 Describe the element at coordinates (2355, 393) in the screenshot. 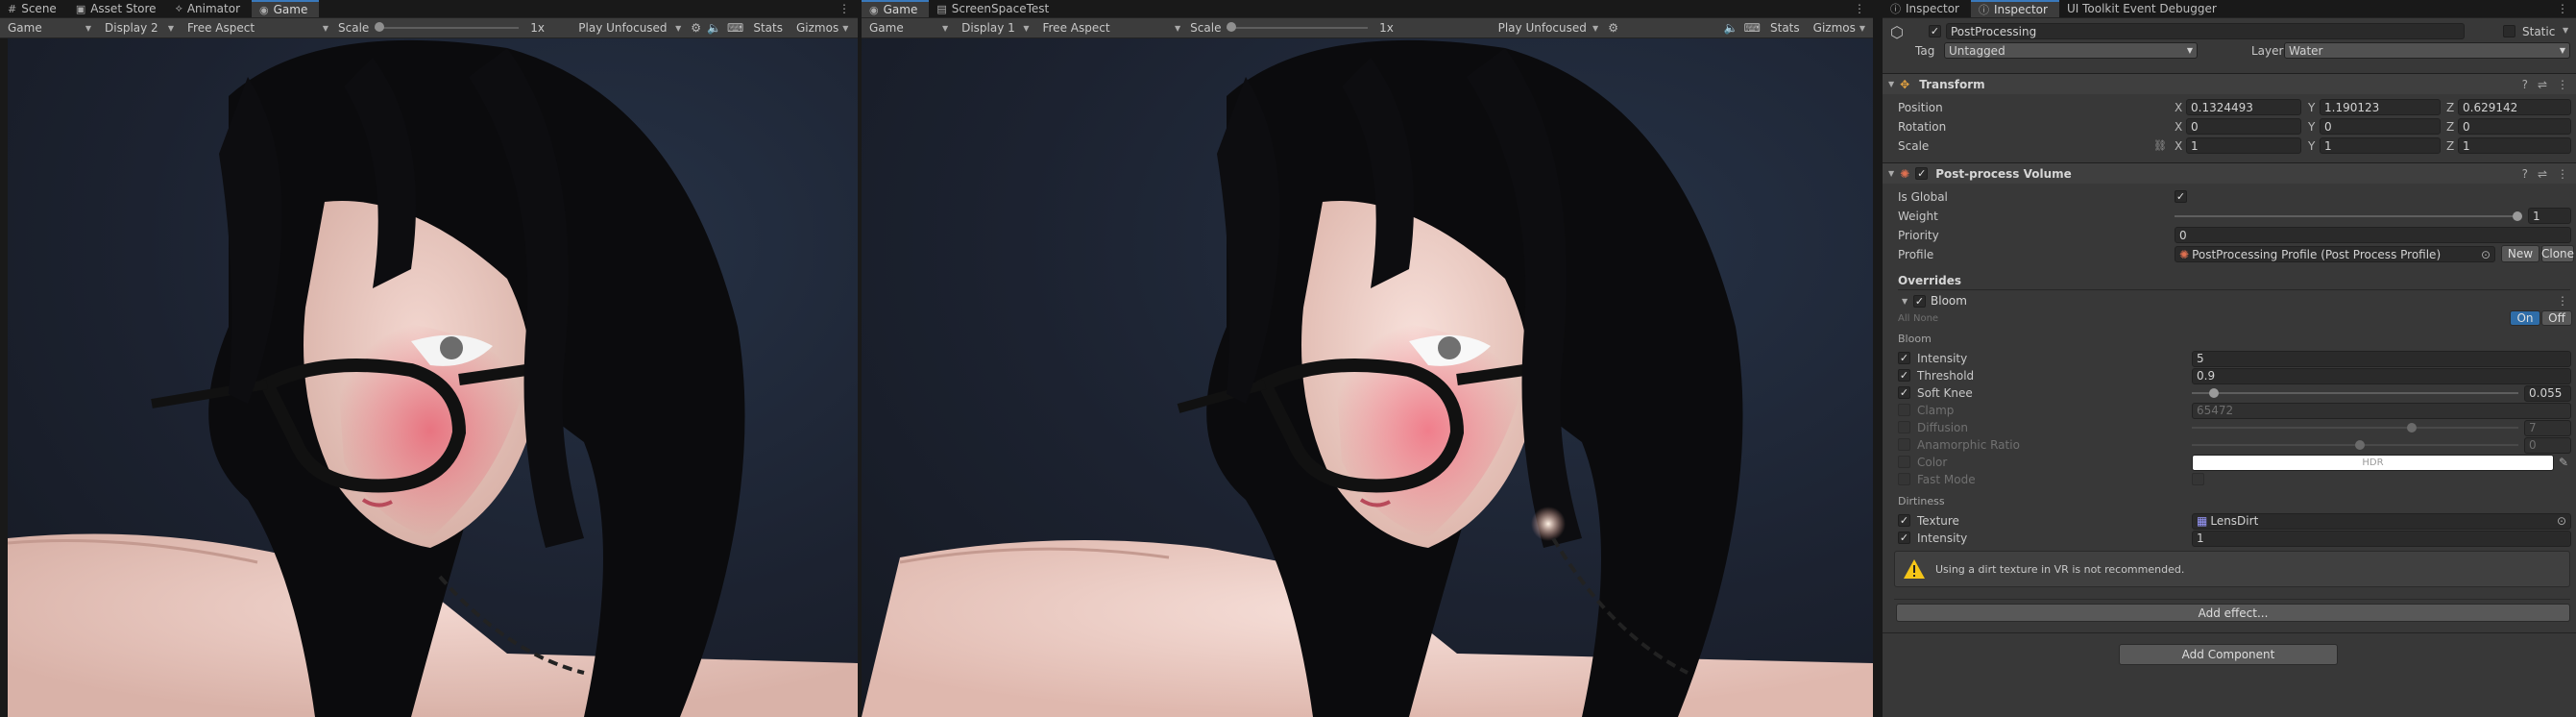

I see `soft-knee-slider` at that location.